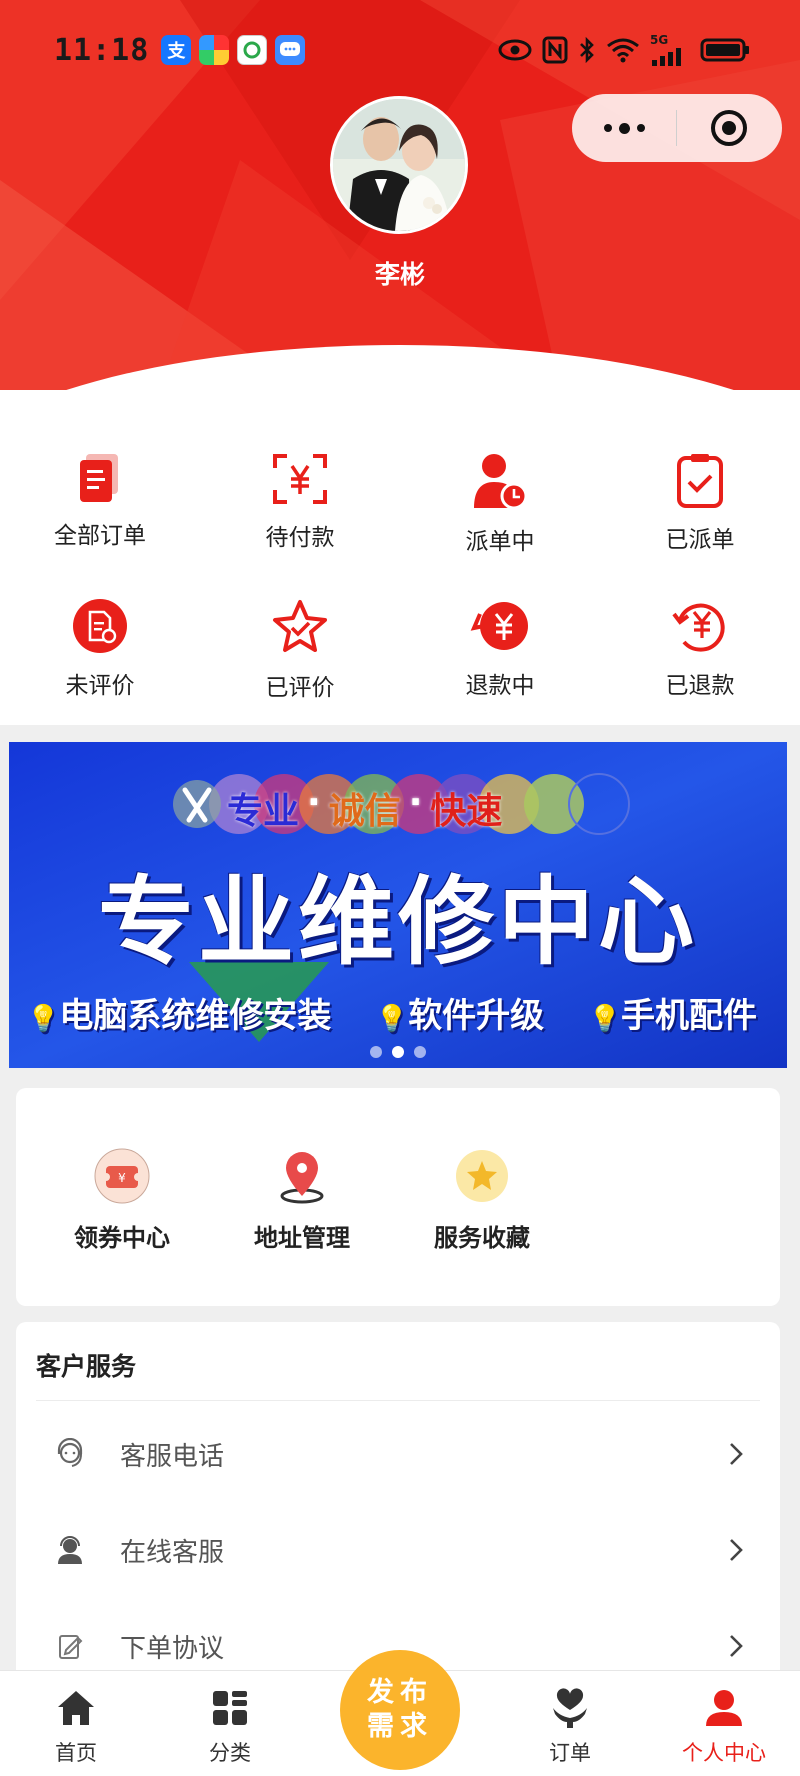 This screenshot has width=800, height=1776. I want to click on star-favorite-icon, so click(482, 1176).